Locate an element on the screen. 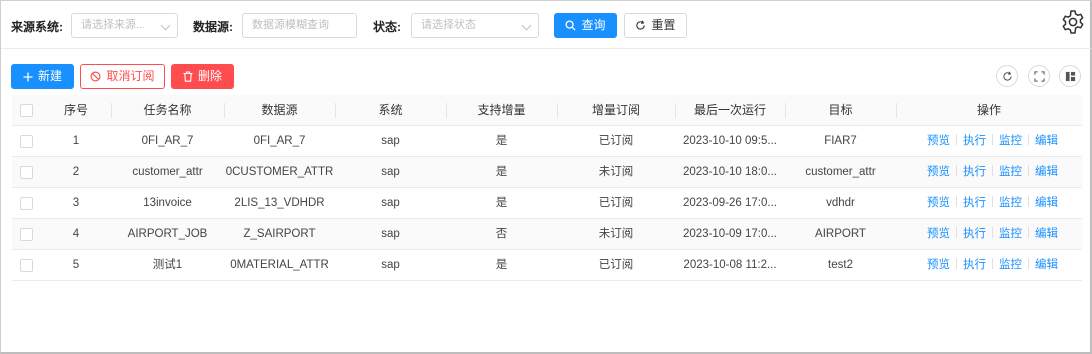 This screenshot has height=354, width=1092. col-system: 系统 is located at coordinates (390, 110).